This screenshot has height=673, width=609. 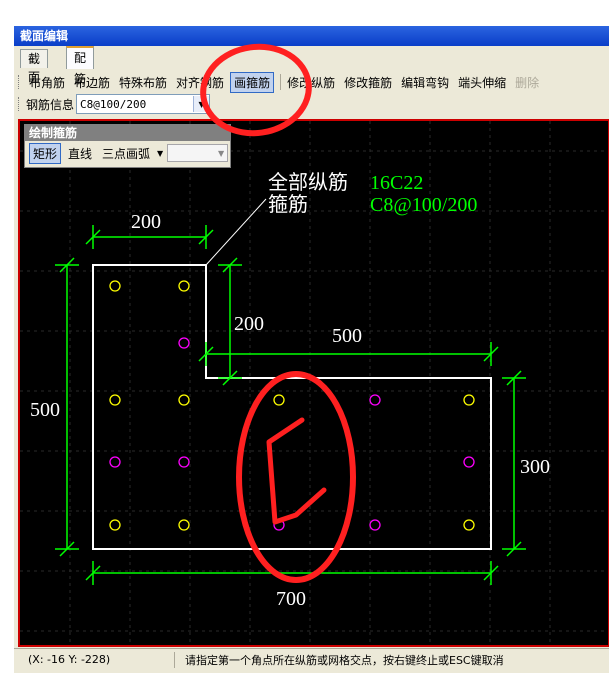 I want to click on delete-button: 删除, so click(x=527, y=82).